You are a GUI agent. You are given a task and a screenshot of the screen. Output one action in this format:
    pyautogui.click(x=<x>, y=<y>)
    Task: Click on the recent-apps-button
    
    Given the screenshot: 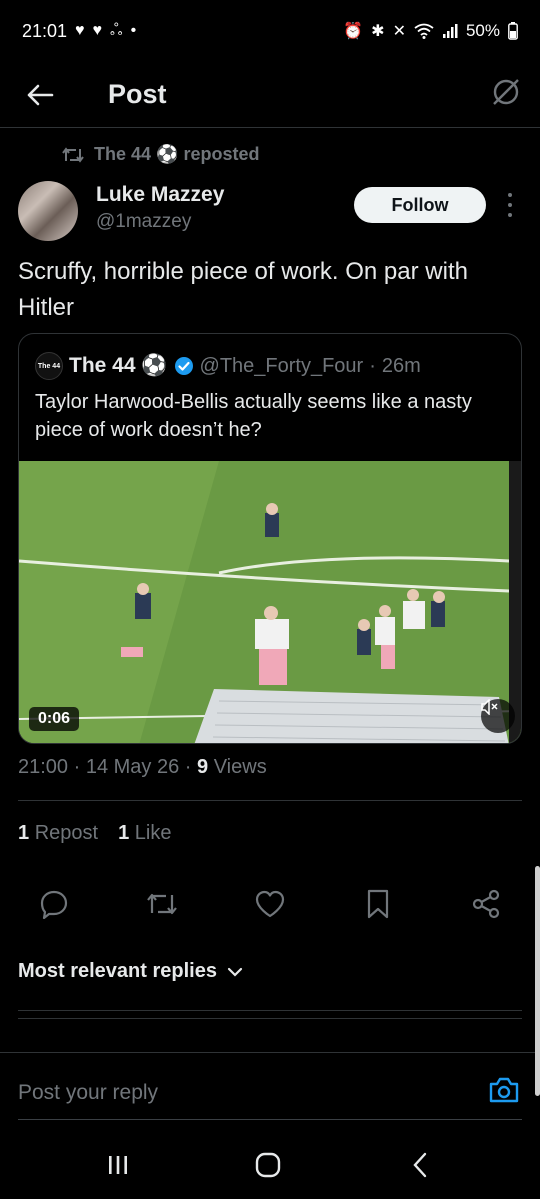 What is the action you would take?
    pyautogui.click(x=118, y=1165)
    